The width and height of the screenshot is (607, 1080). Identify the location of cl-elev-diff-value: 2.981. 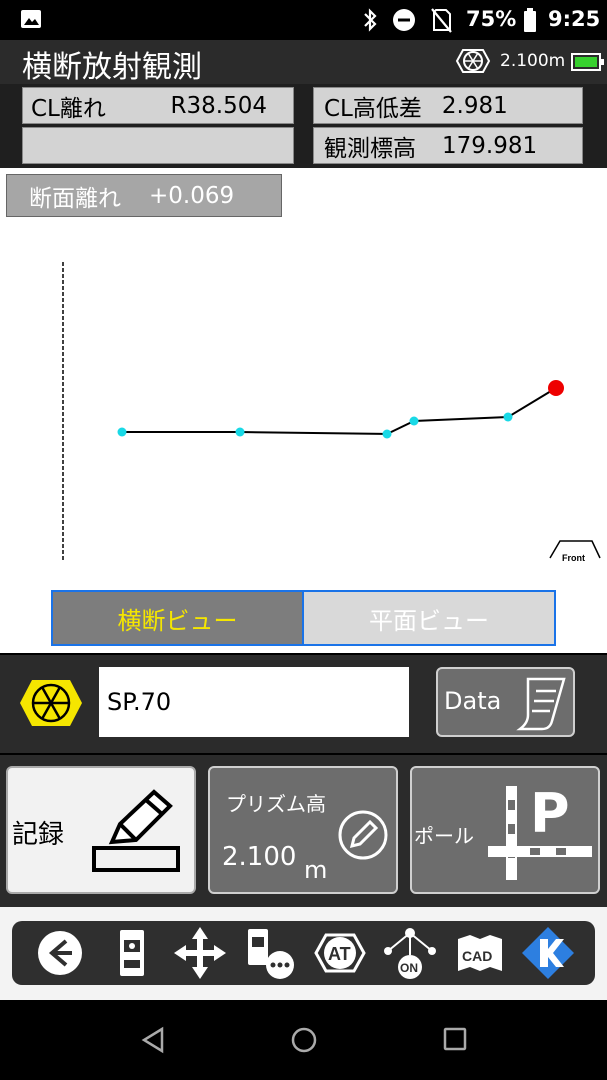
(474, 105).